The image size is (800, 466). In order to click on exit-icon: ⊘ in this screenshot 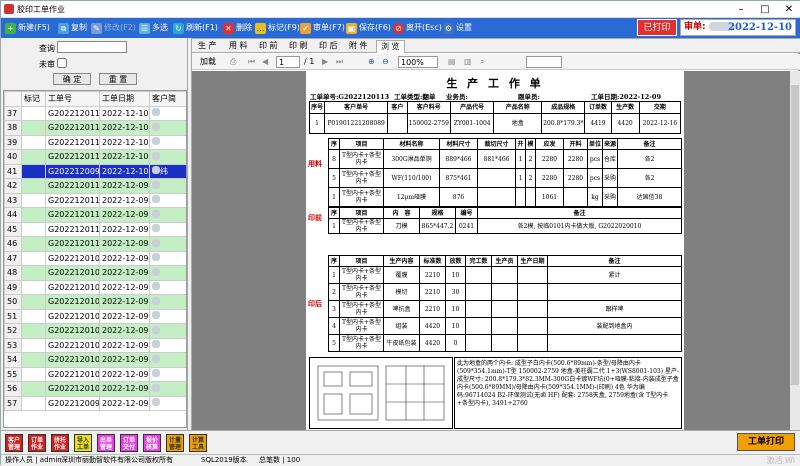, I will do `click(398, 28)`.